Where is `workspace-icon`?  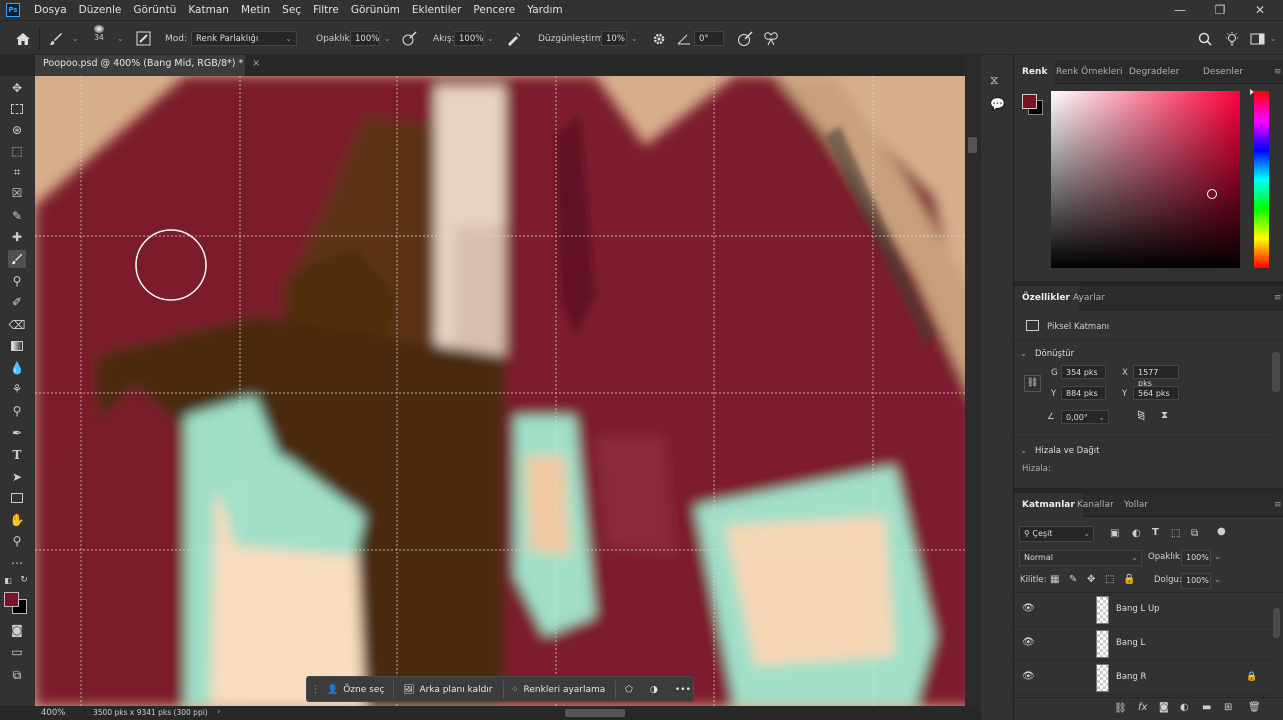 workspace-icon is located at coordinates (1258, 38).